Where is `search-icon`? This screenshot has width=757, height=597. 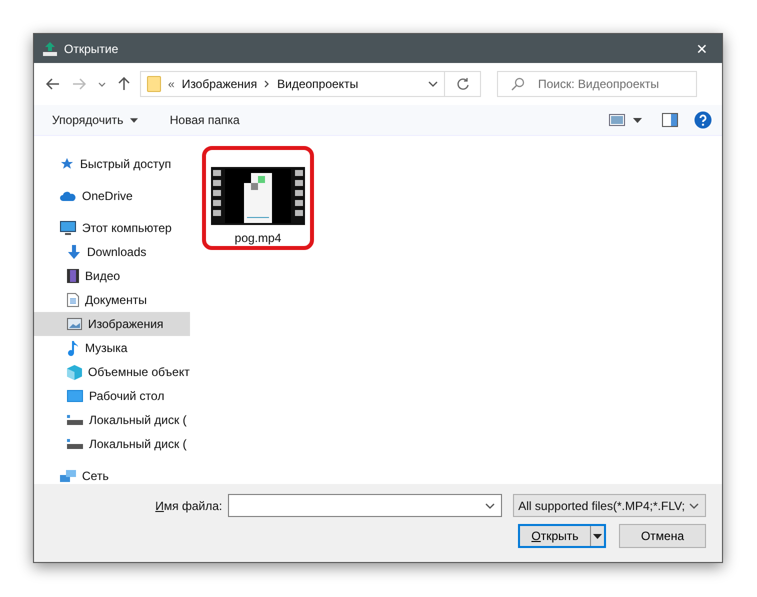
search-icon is located at coordinates (518, 84).